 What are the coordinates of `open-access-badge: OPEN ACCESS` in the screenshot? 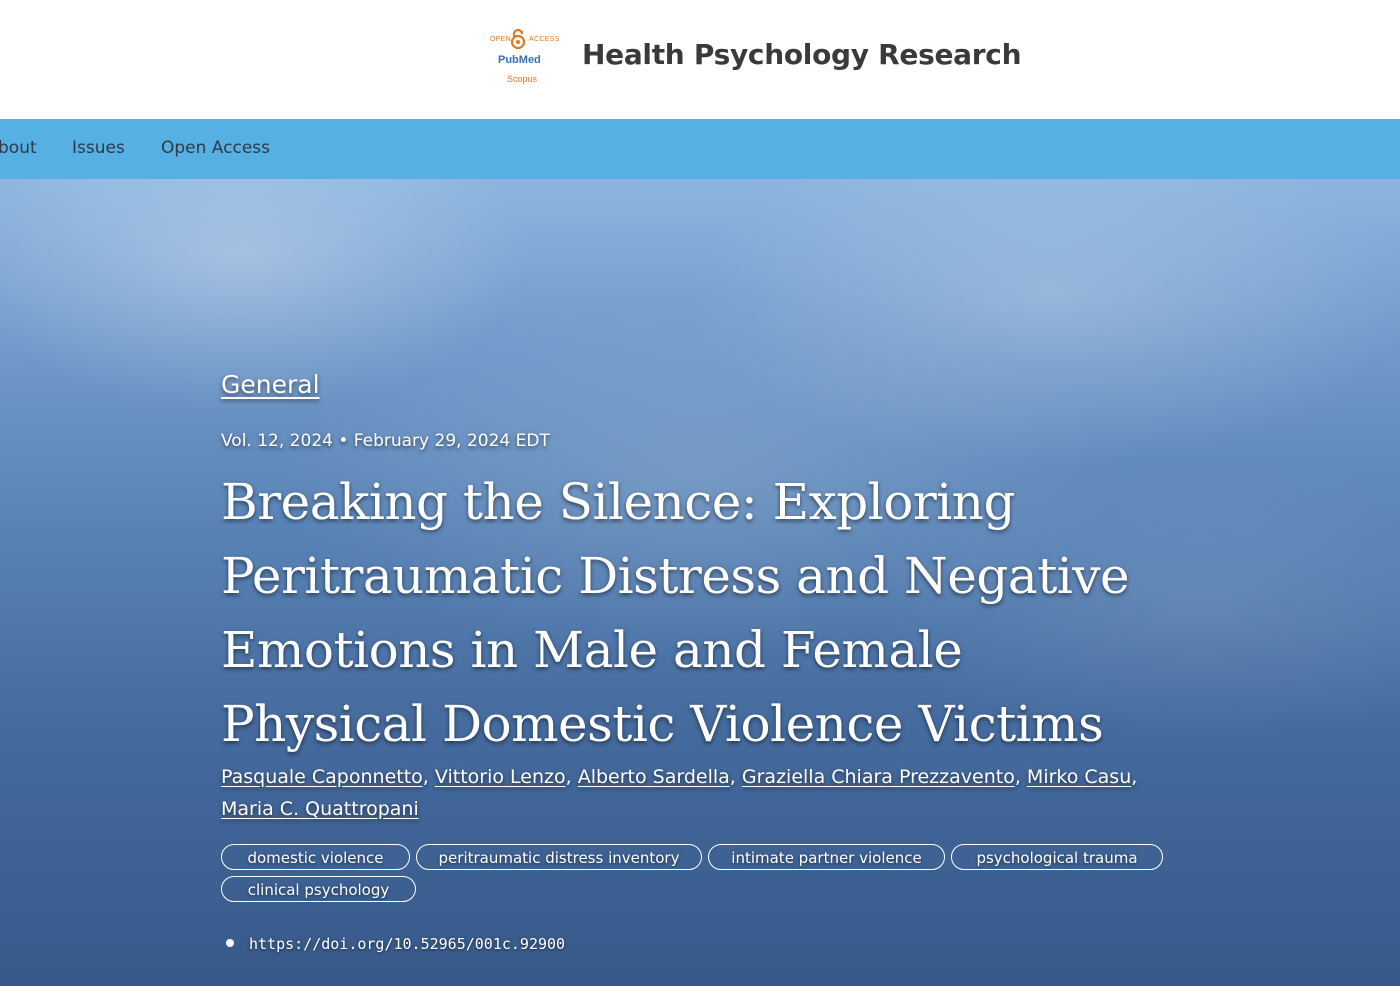 It's located at (524, 39).